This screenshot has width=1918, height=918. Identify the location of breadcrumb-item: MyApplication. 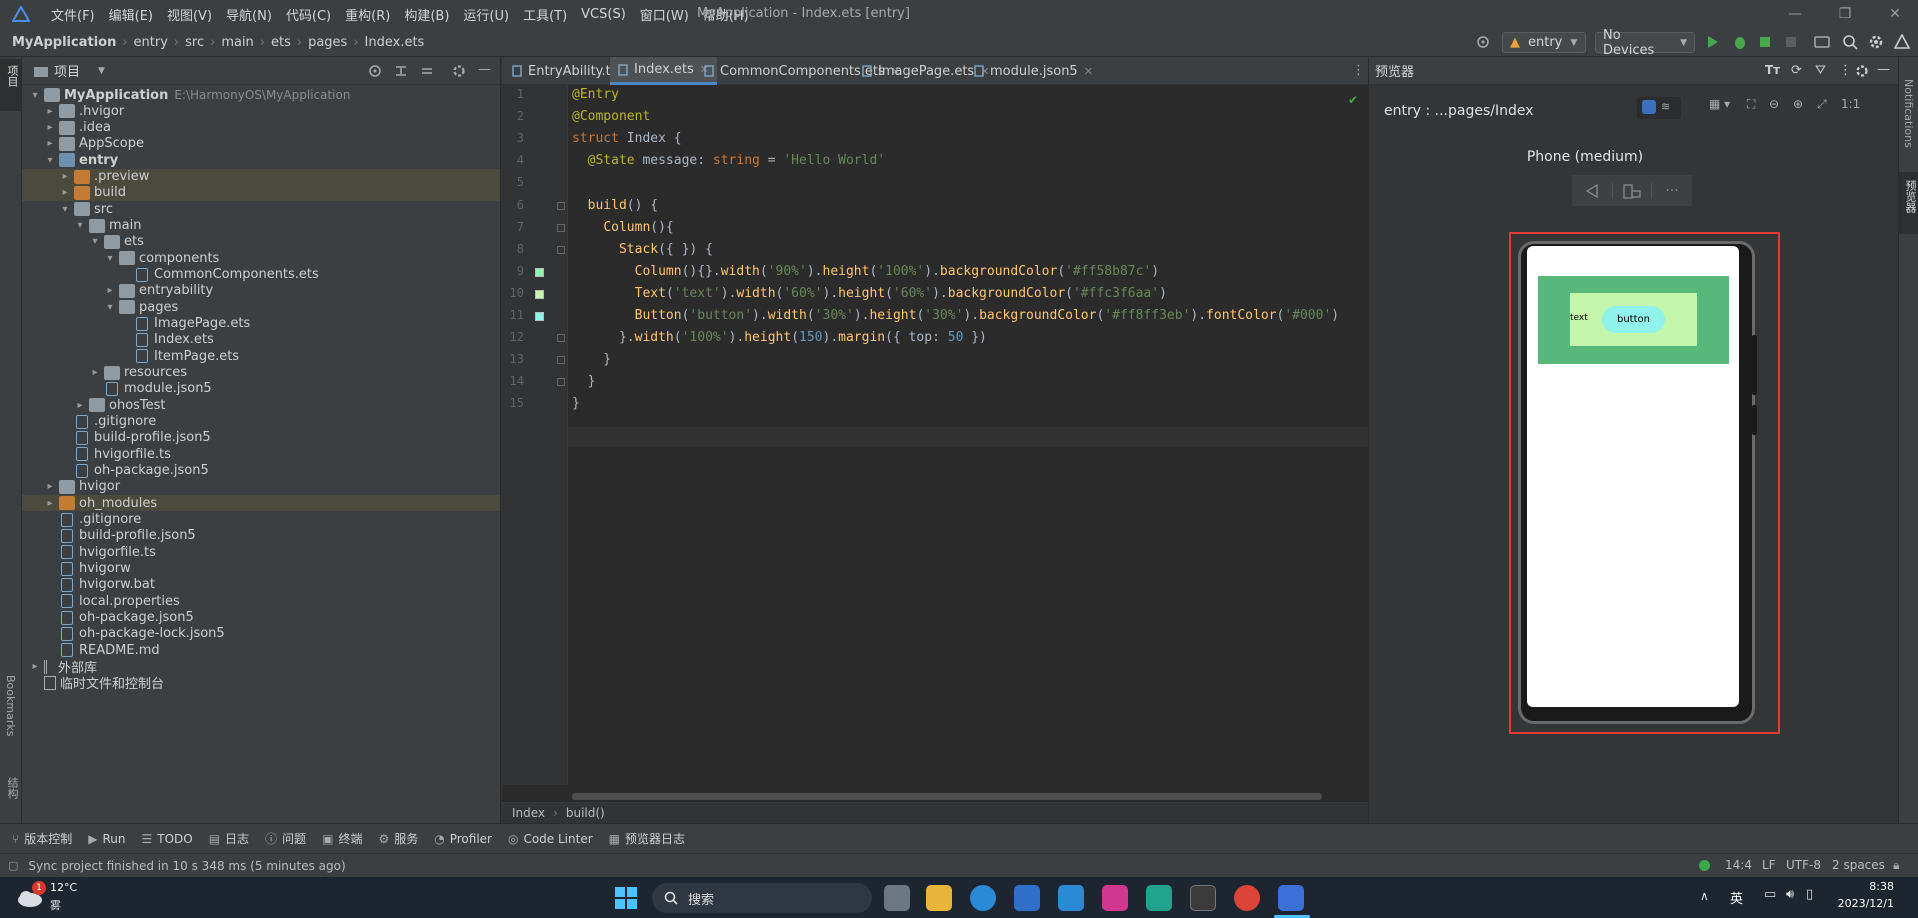
(64, 42).